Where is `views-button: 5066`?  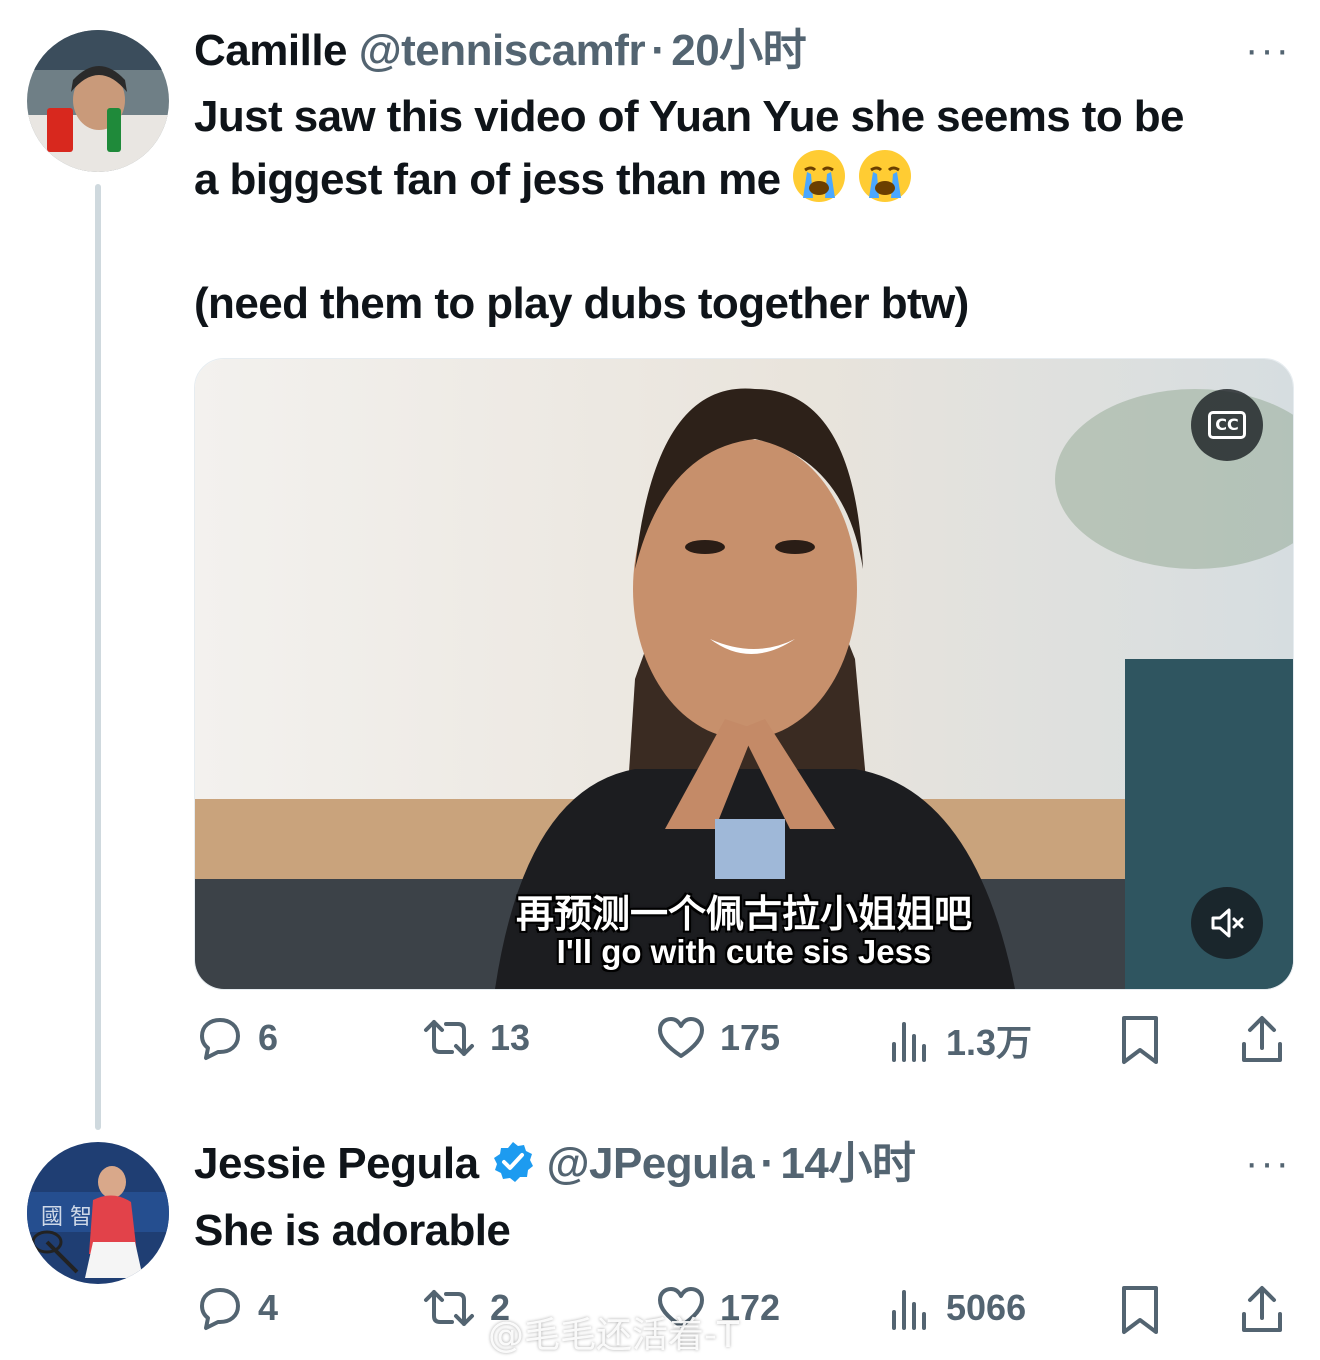 views-button: 5066 is located at coordinates (957, 1308).